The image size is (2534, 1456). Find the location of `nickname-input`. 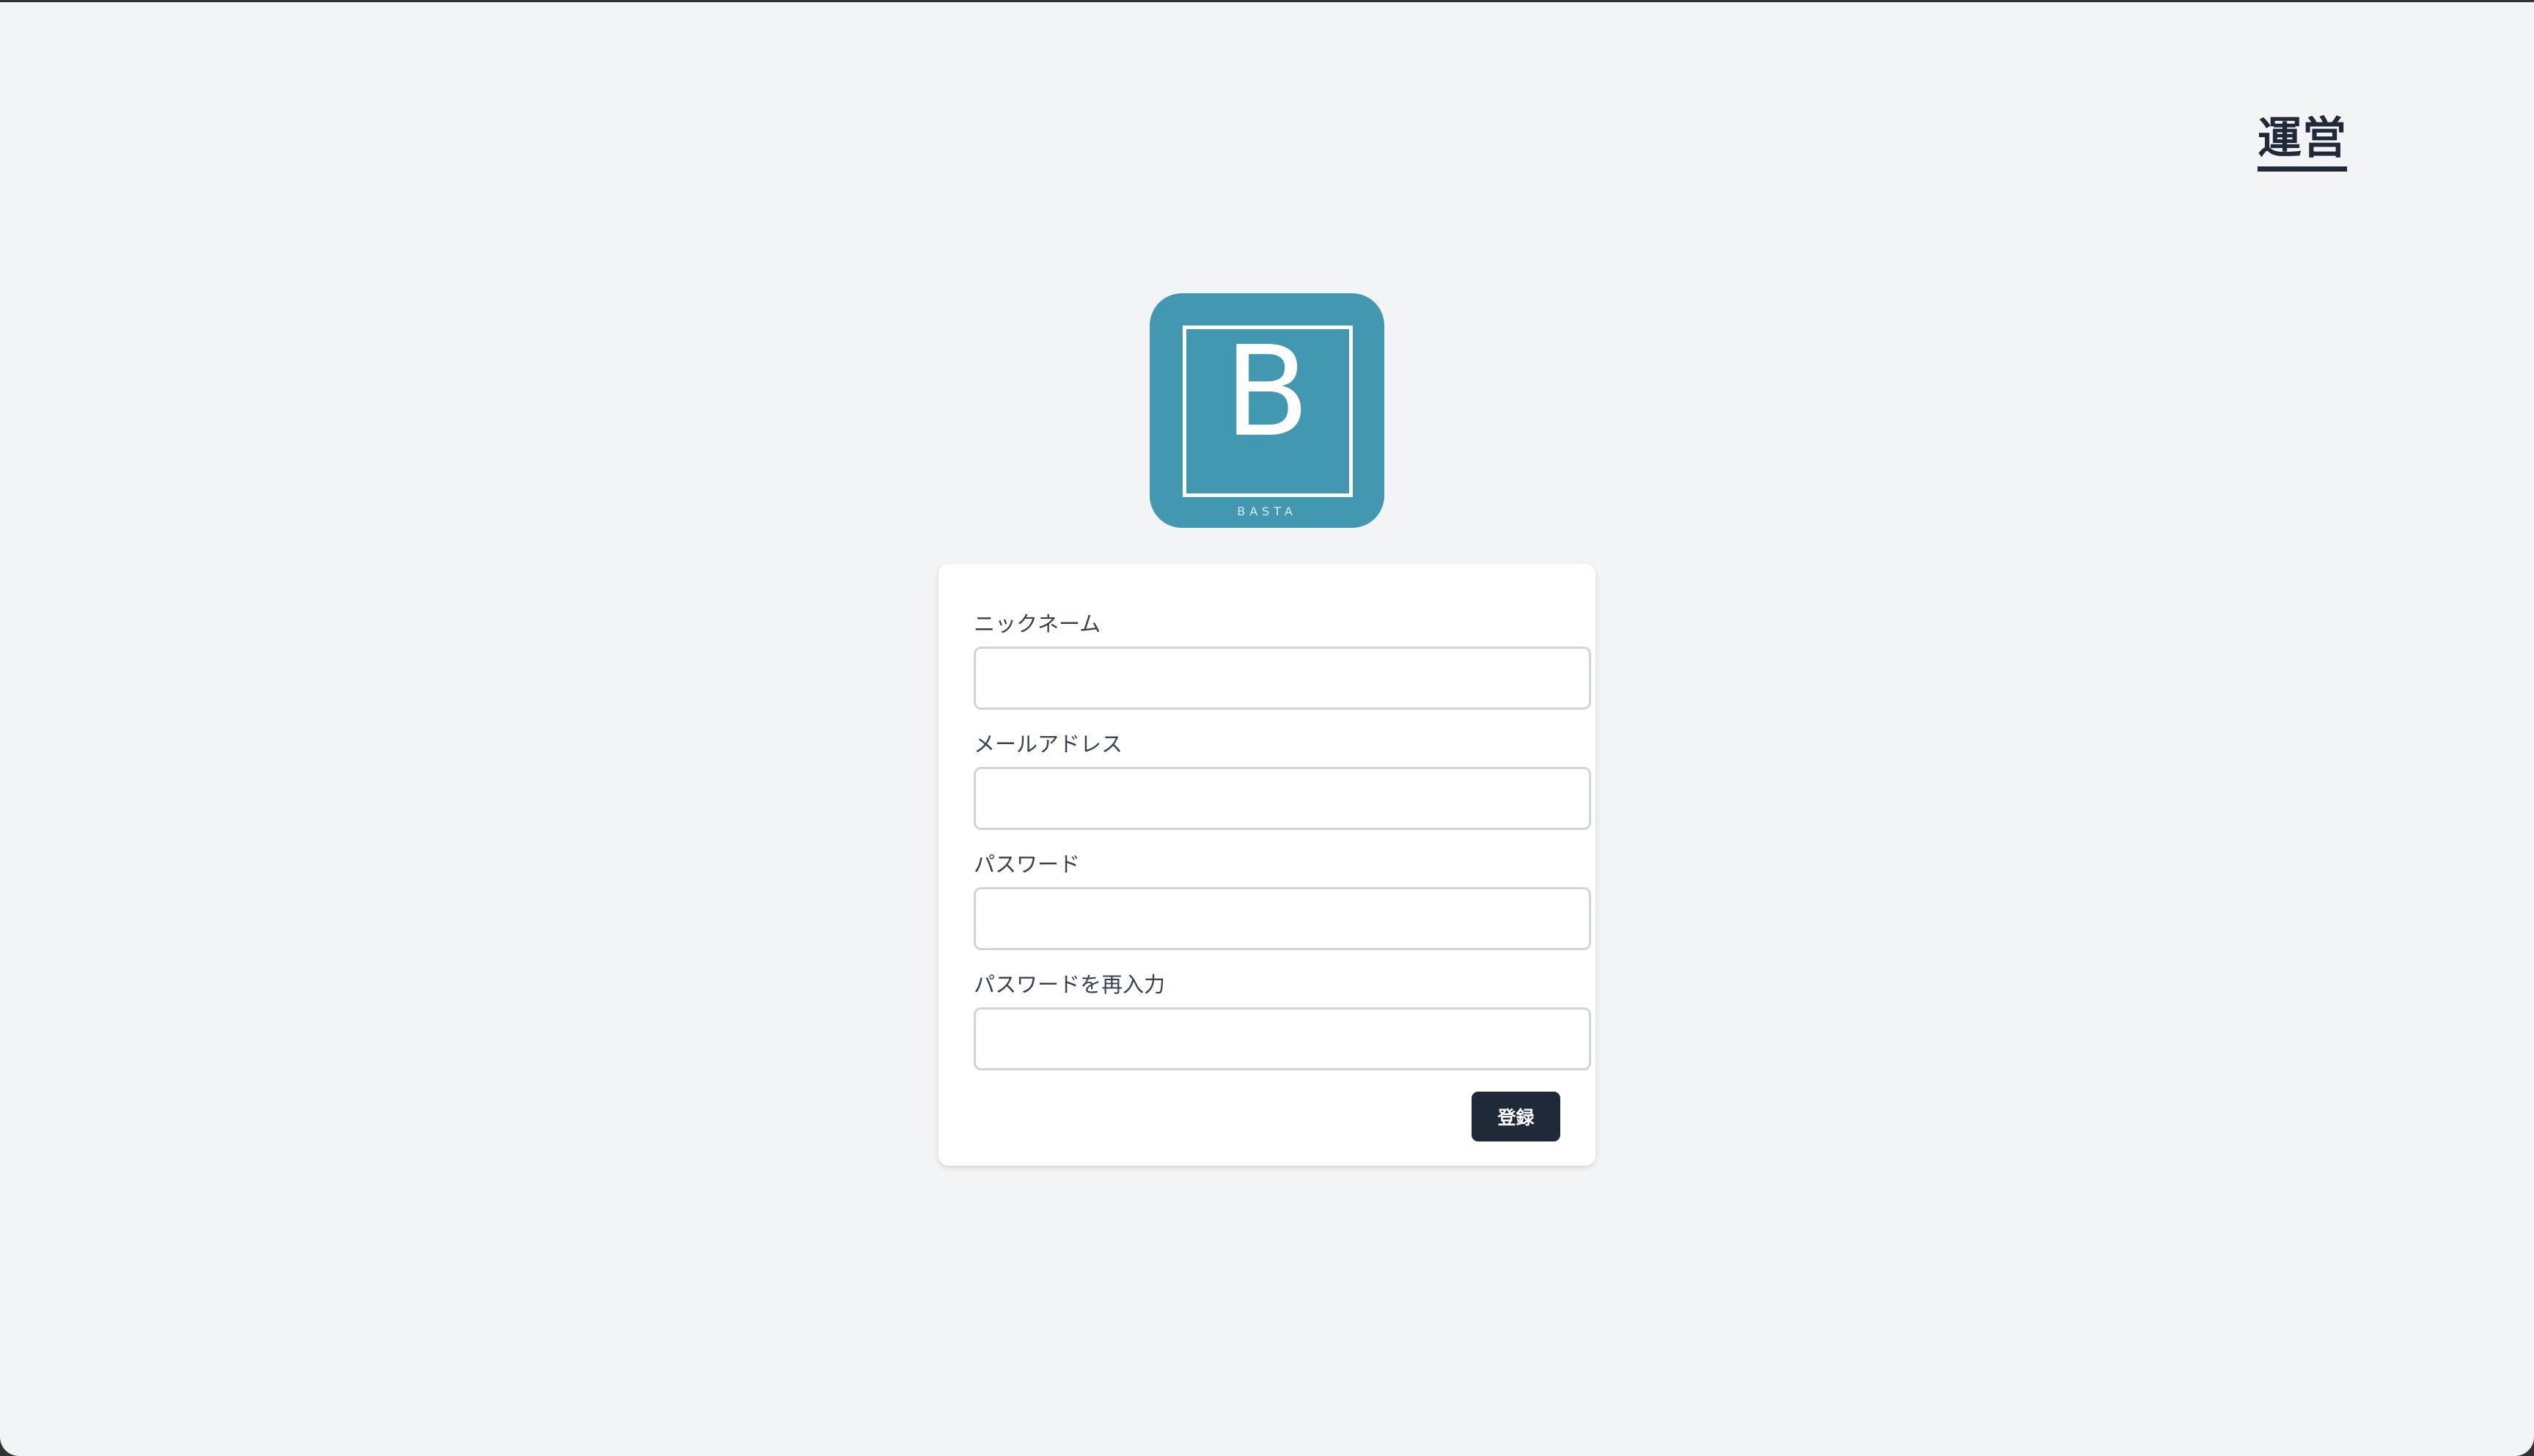

nickname-input is located at coordinates (1282, 678).